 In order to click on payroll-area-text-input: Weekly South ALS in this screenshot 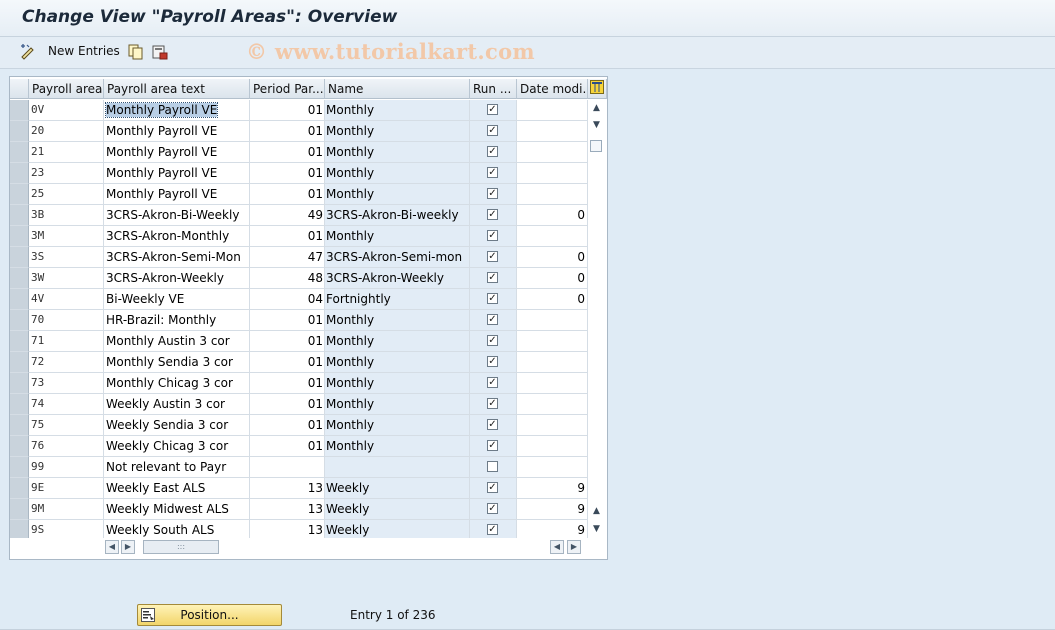, I will do `click(177, 529)`.